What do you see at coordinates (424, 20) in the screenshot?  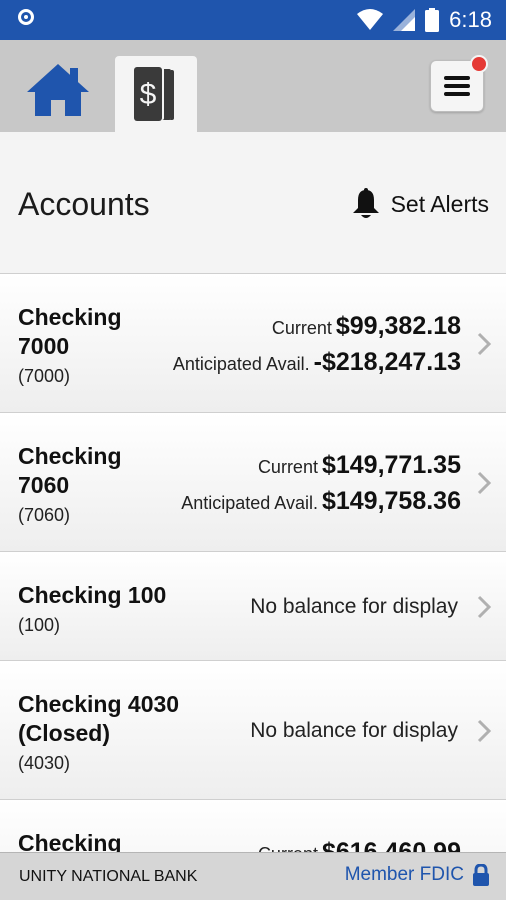 I see `status-icons: 6:18` at bounding box center [424, 20].